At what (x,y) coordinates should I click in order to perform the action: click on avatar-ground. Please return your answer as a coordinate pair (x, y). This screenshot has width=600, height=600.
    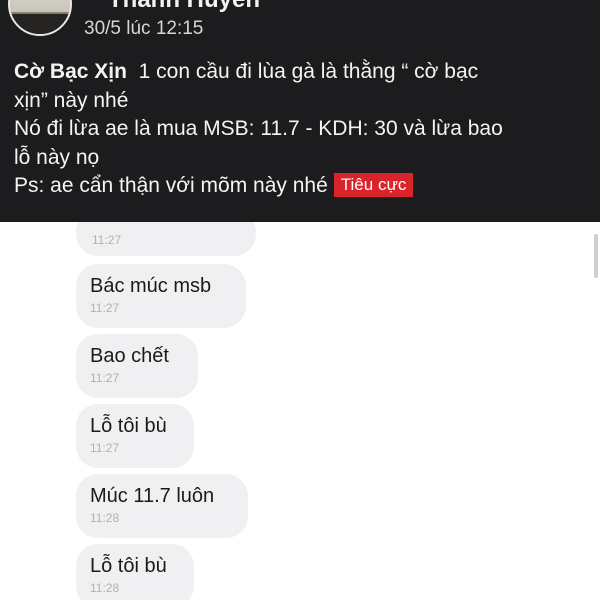
    Looking at the image, I should click on (40, 24).